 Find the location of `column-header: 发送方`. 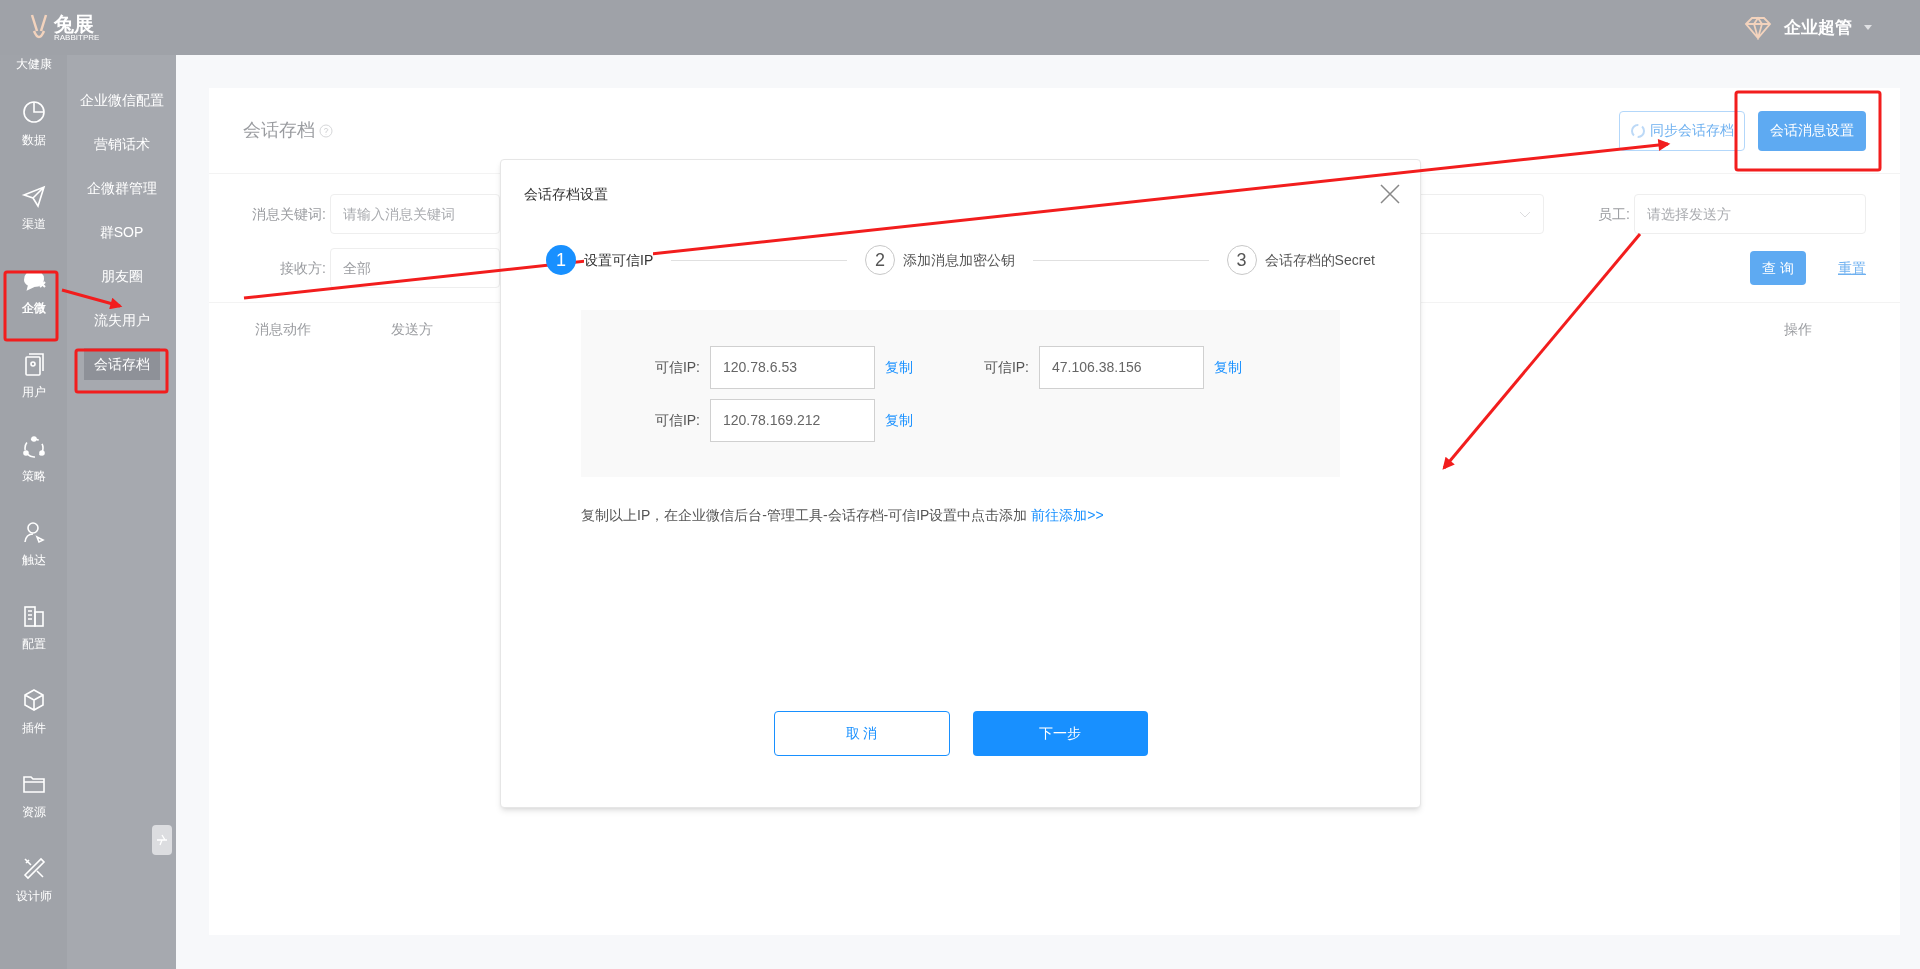

column-header: 发送方 is located at coordinates (412, 329).